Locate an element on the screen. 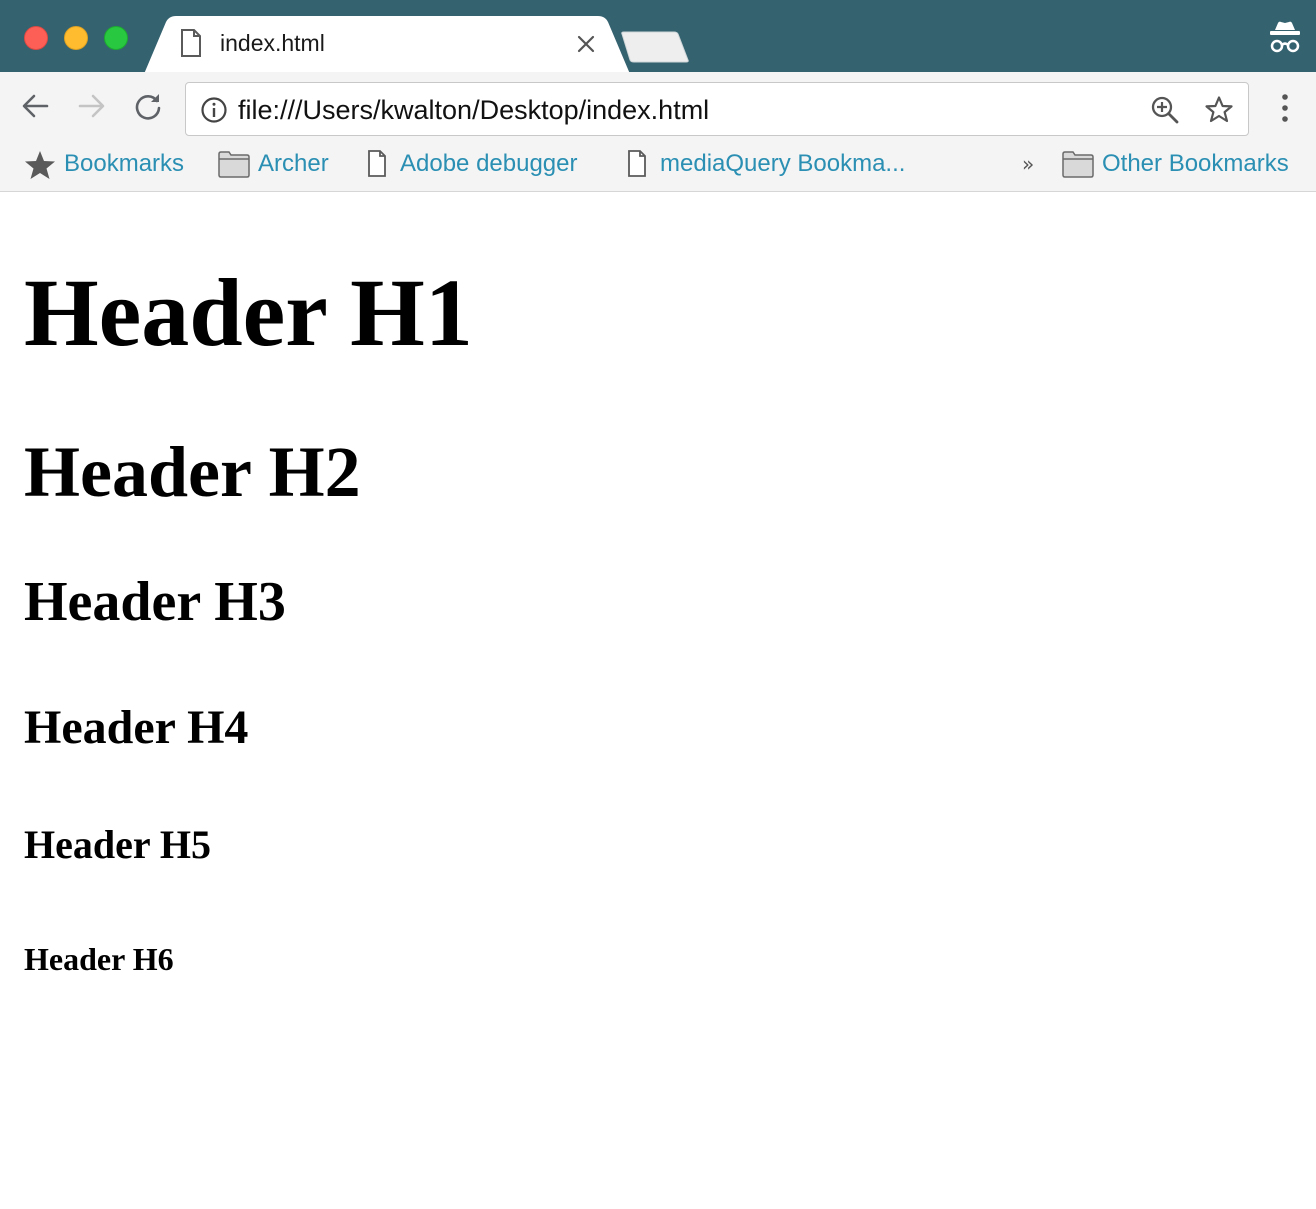 This screenshot has height=1209, width=1316. bookmark-label: Other Bookmarks is located at coordinates (1195, 163).